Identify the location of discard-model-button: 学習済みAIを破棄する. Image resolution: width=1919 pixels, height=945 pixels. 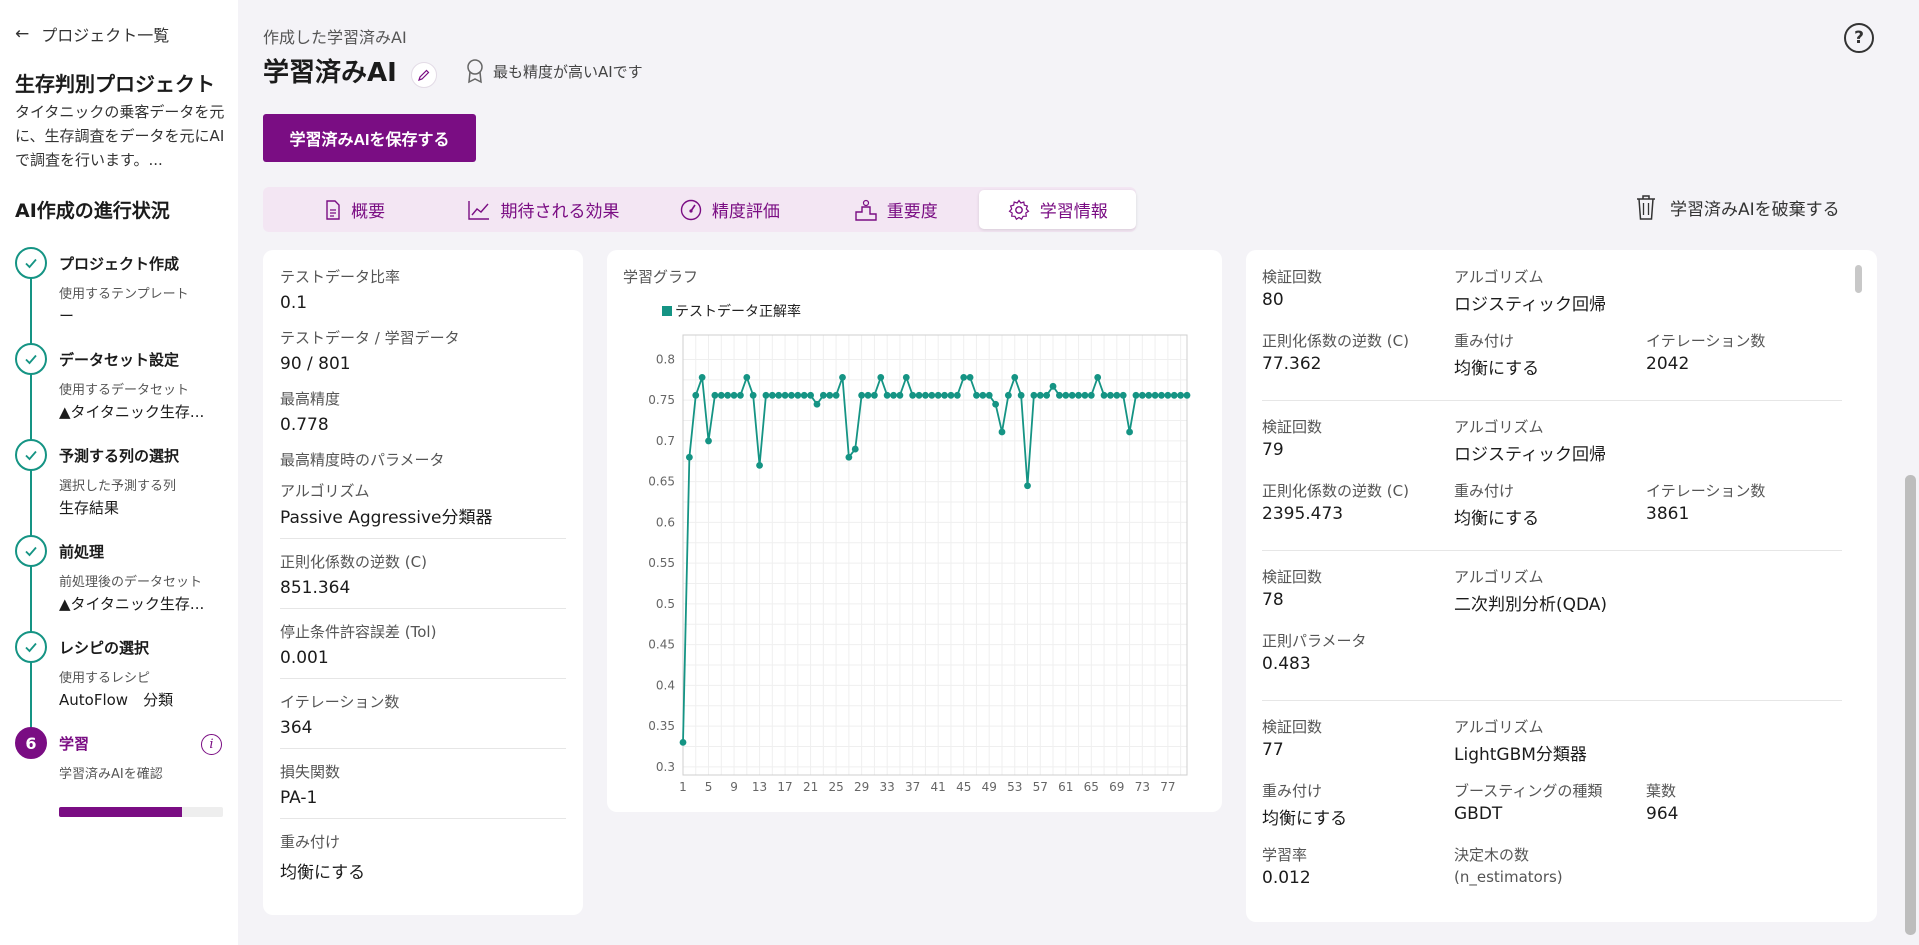
(1738, 207).